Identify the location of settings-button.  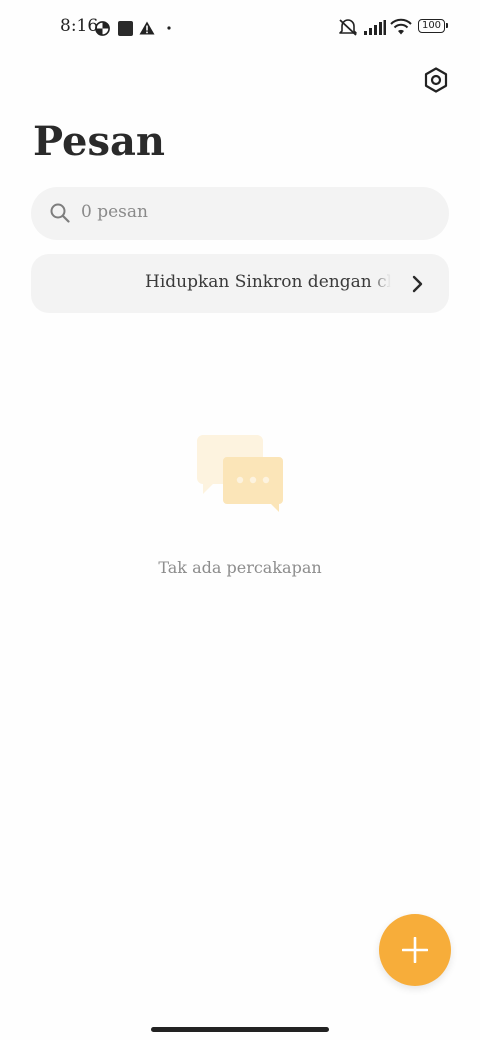
(436, 80).